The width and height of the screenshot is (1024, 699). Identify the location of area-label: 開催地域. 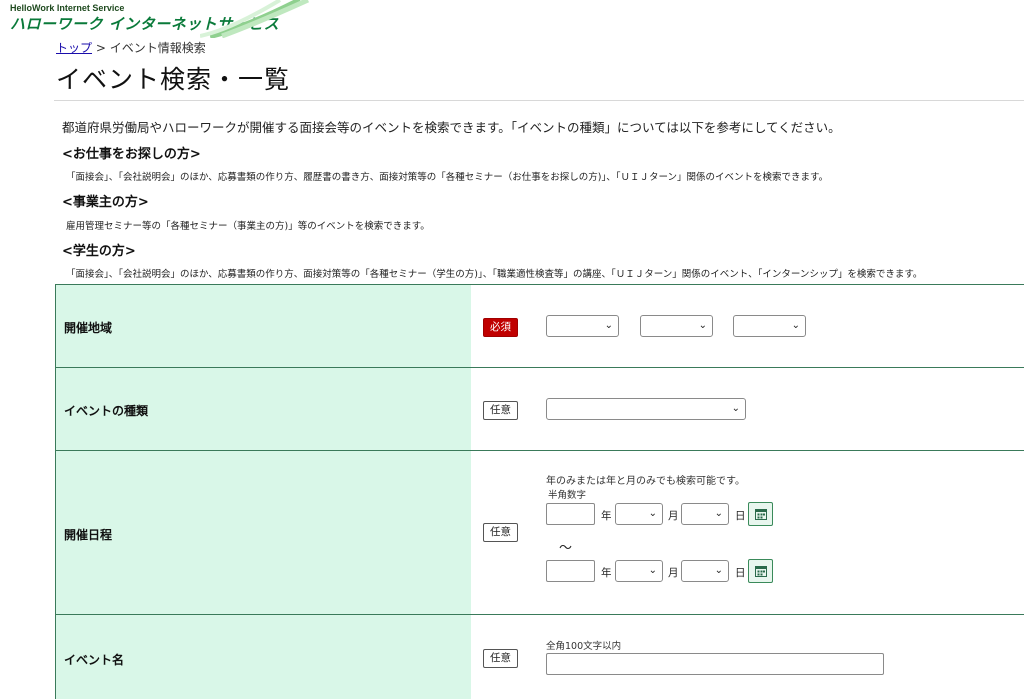
(88, 328).